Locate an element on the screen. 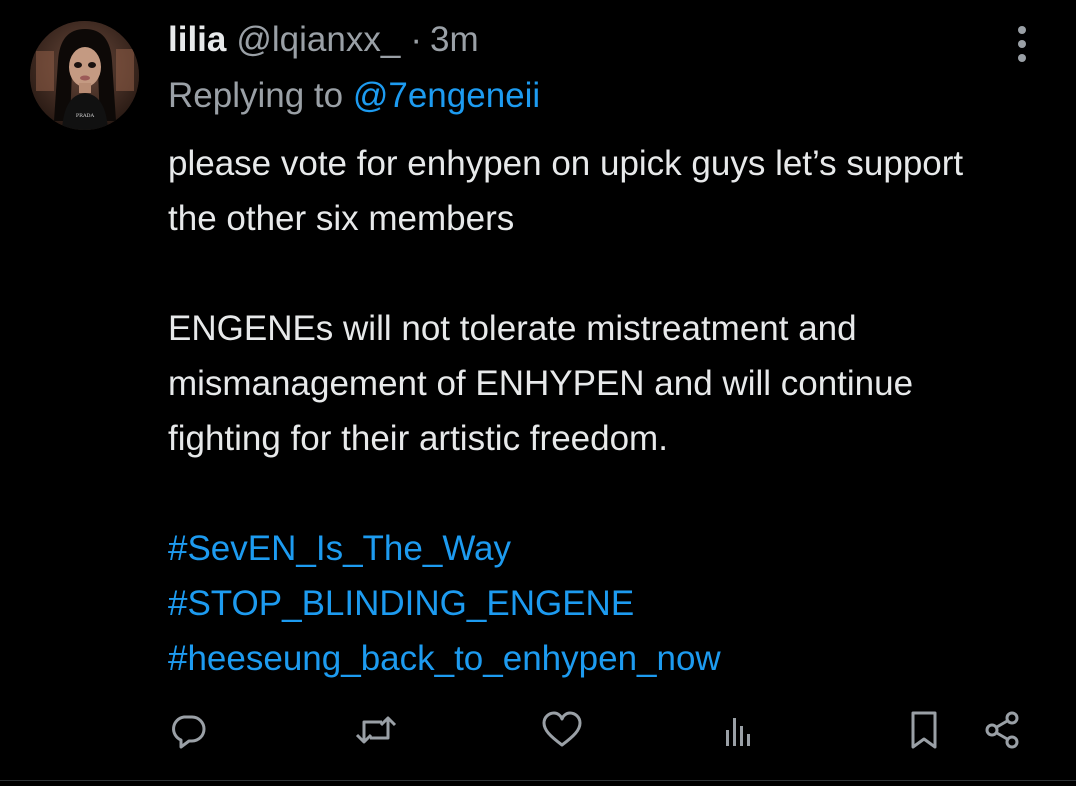  views-icon is located at coordinates (738, 732).